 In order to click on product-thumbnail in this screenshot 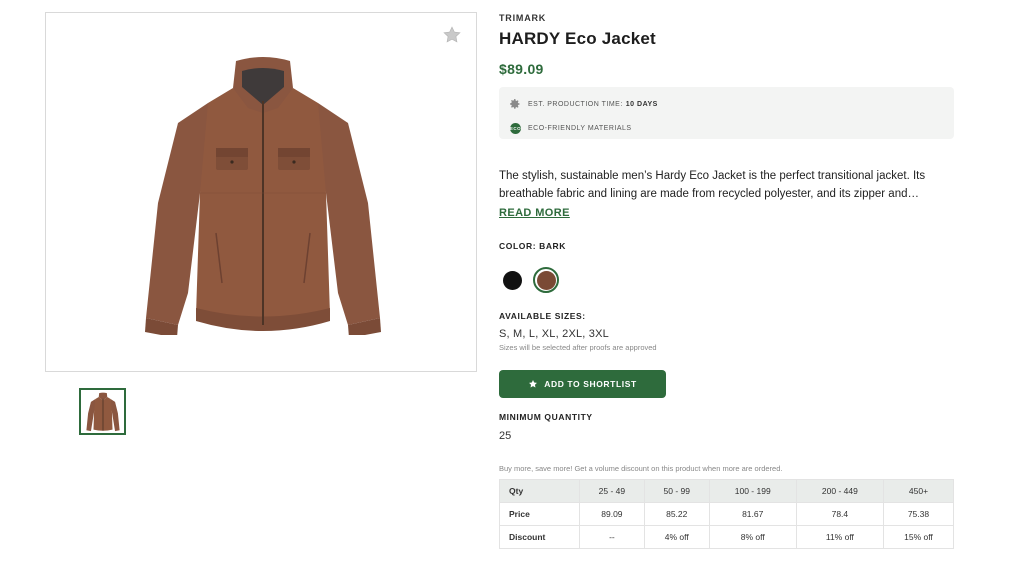, I will do `click(102, 411)`.